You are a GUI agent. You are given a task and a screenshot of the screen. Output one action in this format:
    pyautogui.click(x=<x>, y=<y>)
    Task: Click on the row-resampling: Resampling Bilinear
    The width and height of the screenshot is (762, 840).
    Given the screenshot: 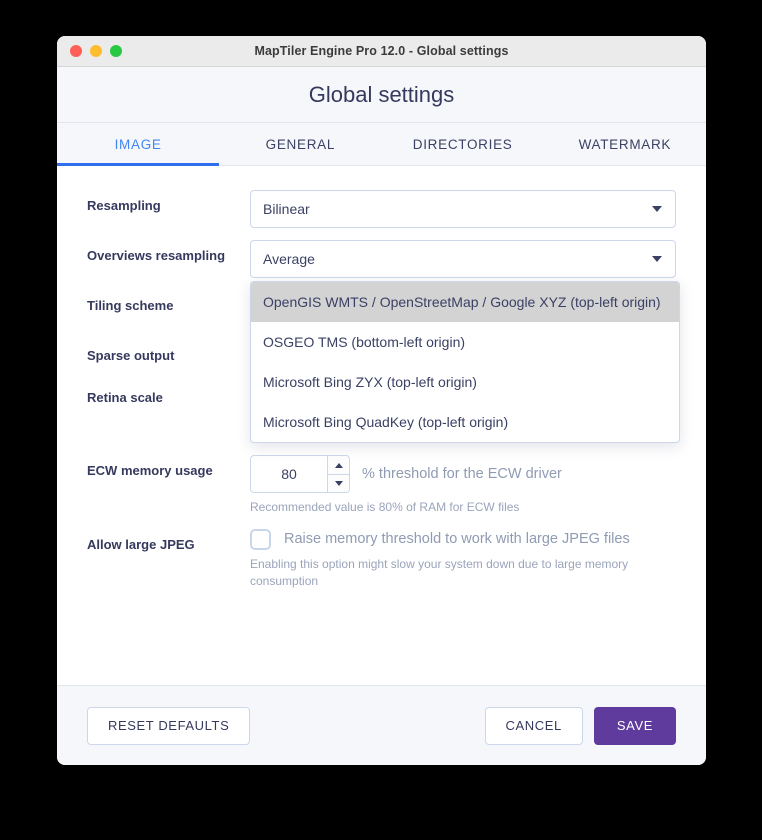 What is the action you would take?
    pyautogui.click(x=381, y=209)
    